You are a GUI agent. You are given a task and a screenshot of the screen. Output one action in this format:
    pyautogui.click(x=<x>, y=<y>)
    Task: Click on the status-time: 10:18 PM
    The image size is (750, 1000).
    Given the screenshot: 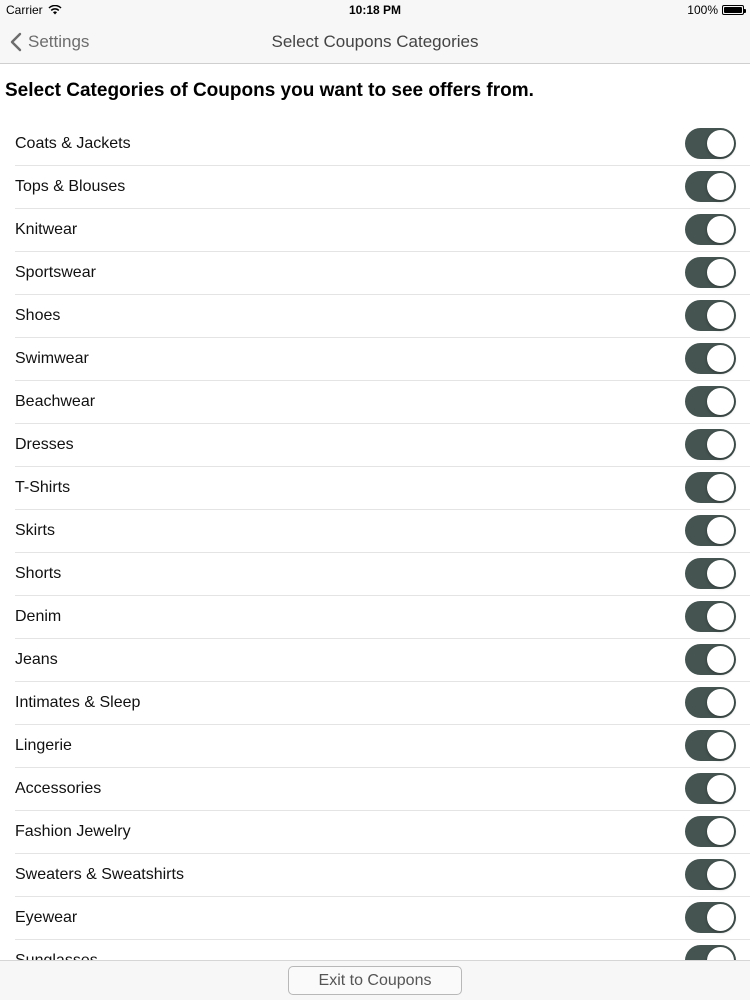 What is the action you would take?
    pyautogui.click(x=375, y=10)
    